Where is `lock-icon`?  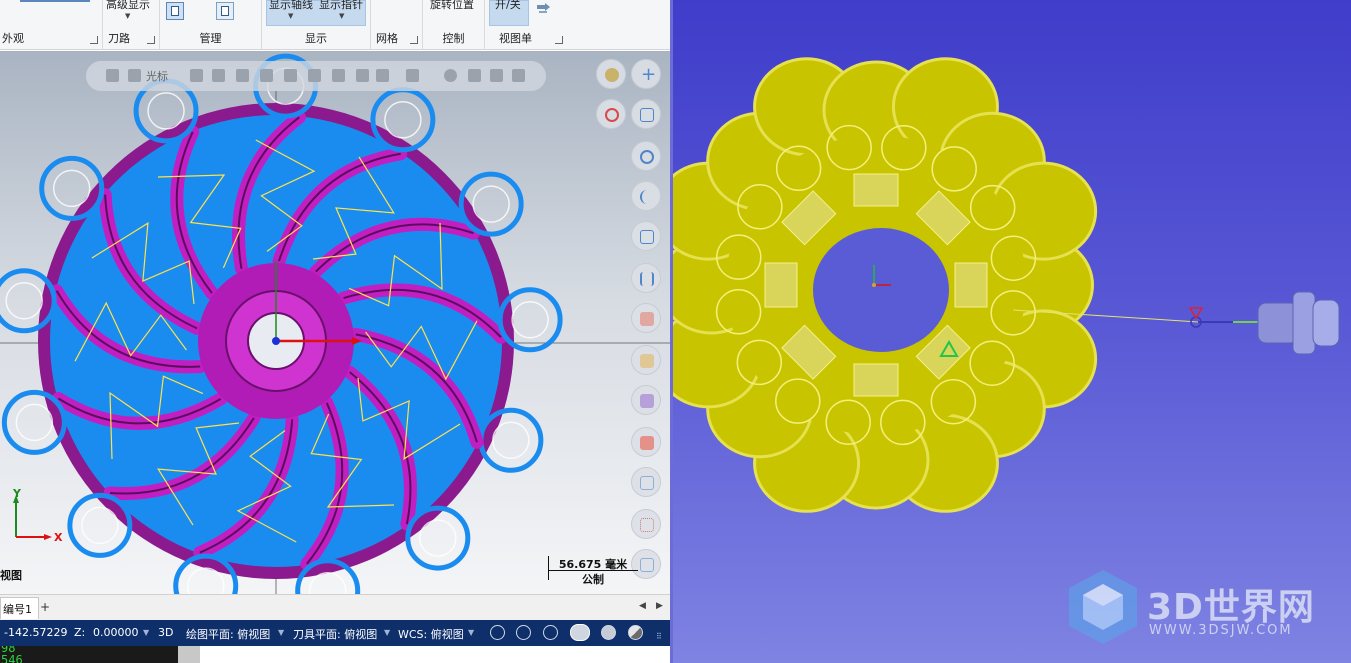
lock-icon is located at coordinates (112, 75).